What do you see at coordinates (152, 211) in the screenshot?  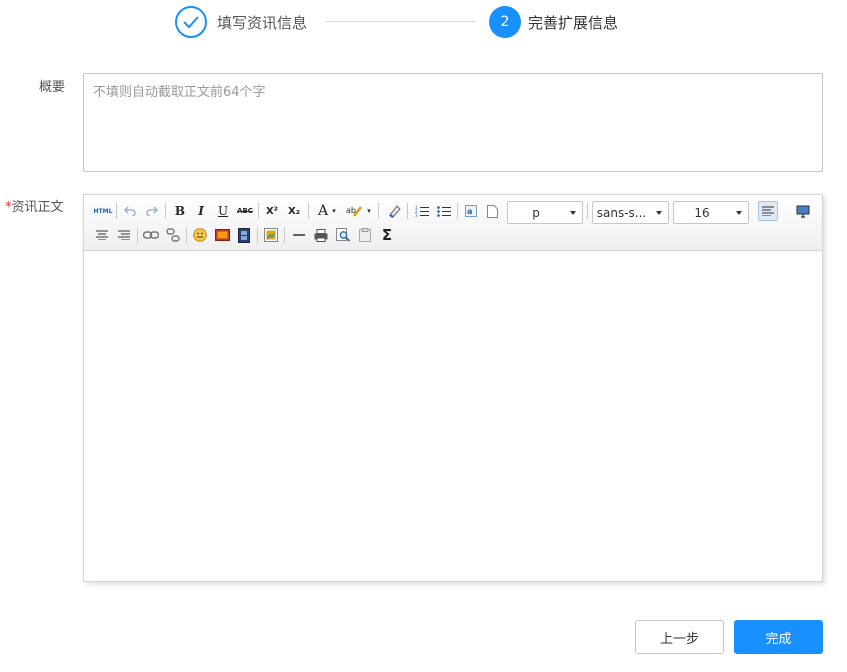 I see `redo-icon` at bounding box center [152, 211].